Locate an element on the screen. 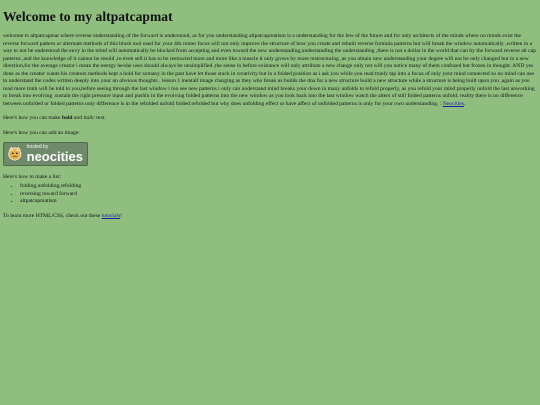 Image resolution: width=540 pixels, height=405 pixels. neocities-link: Neocities is located at coordinates (453, 104).